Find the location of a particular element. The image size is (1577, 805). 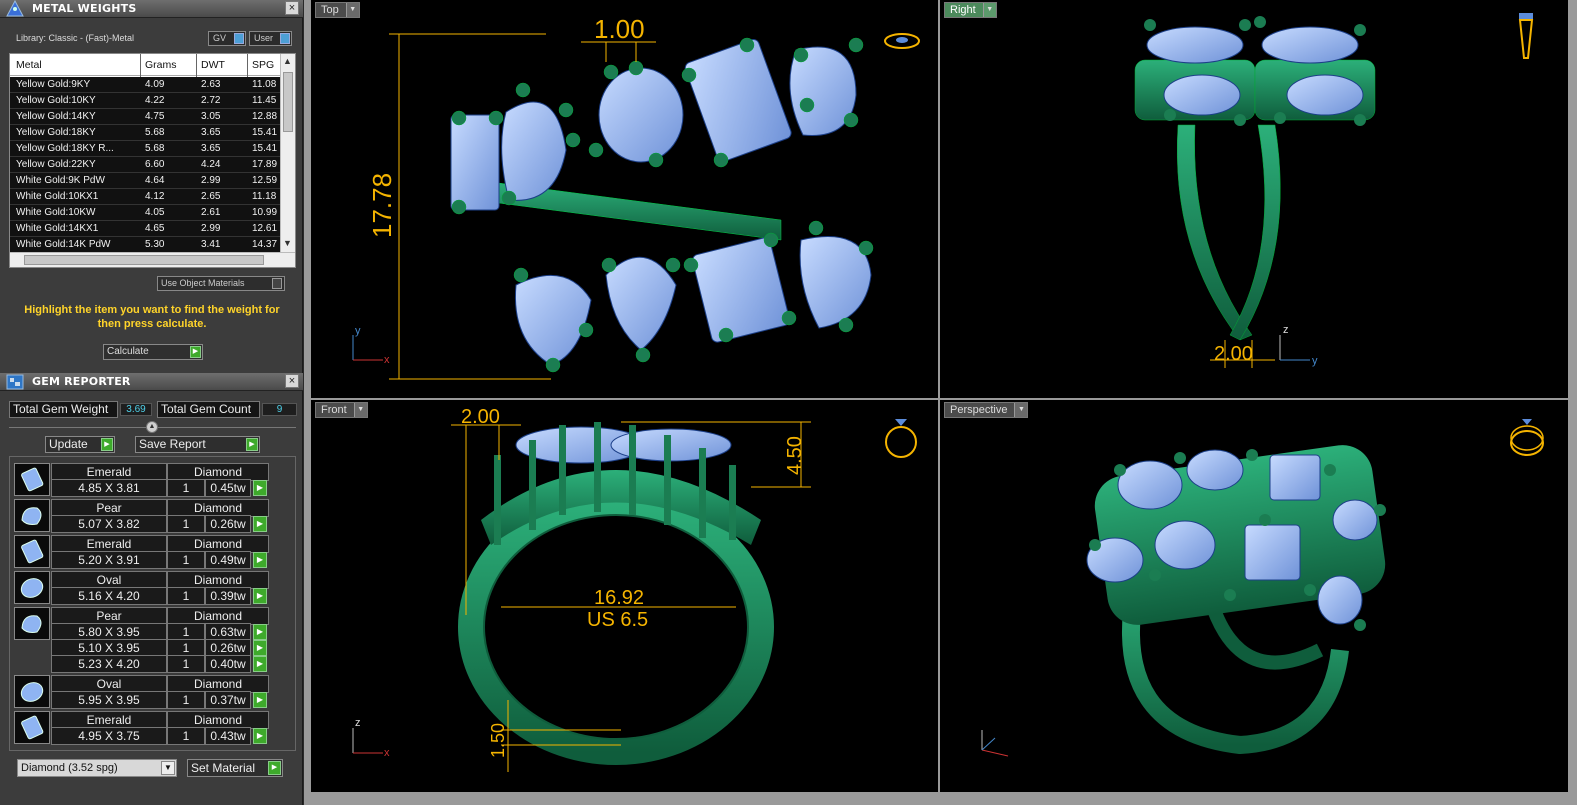

gem-material-value: Diamond (3.52 spg) is located at coordinates (69, 768).